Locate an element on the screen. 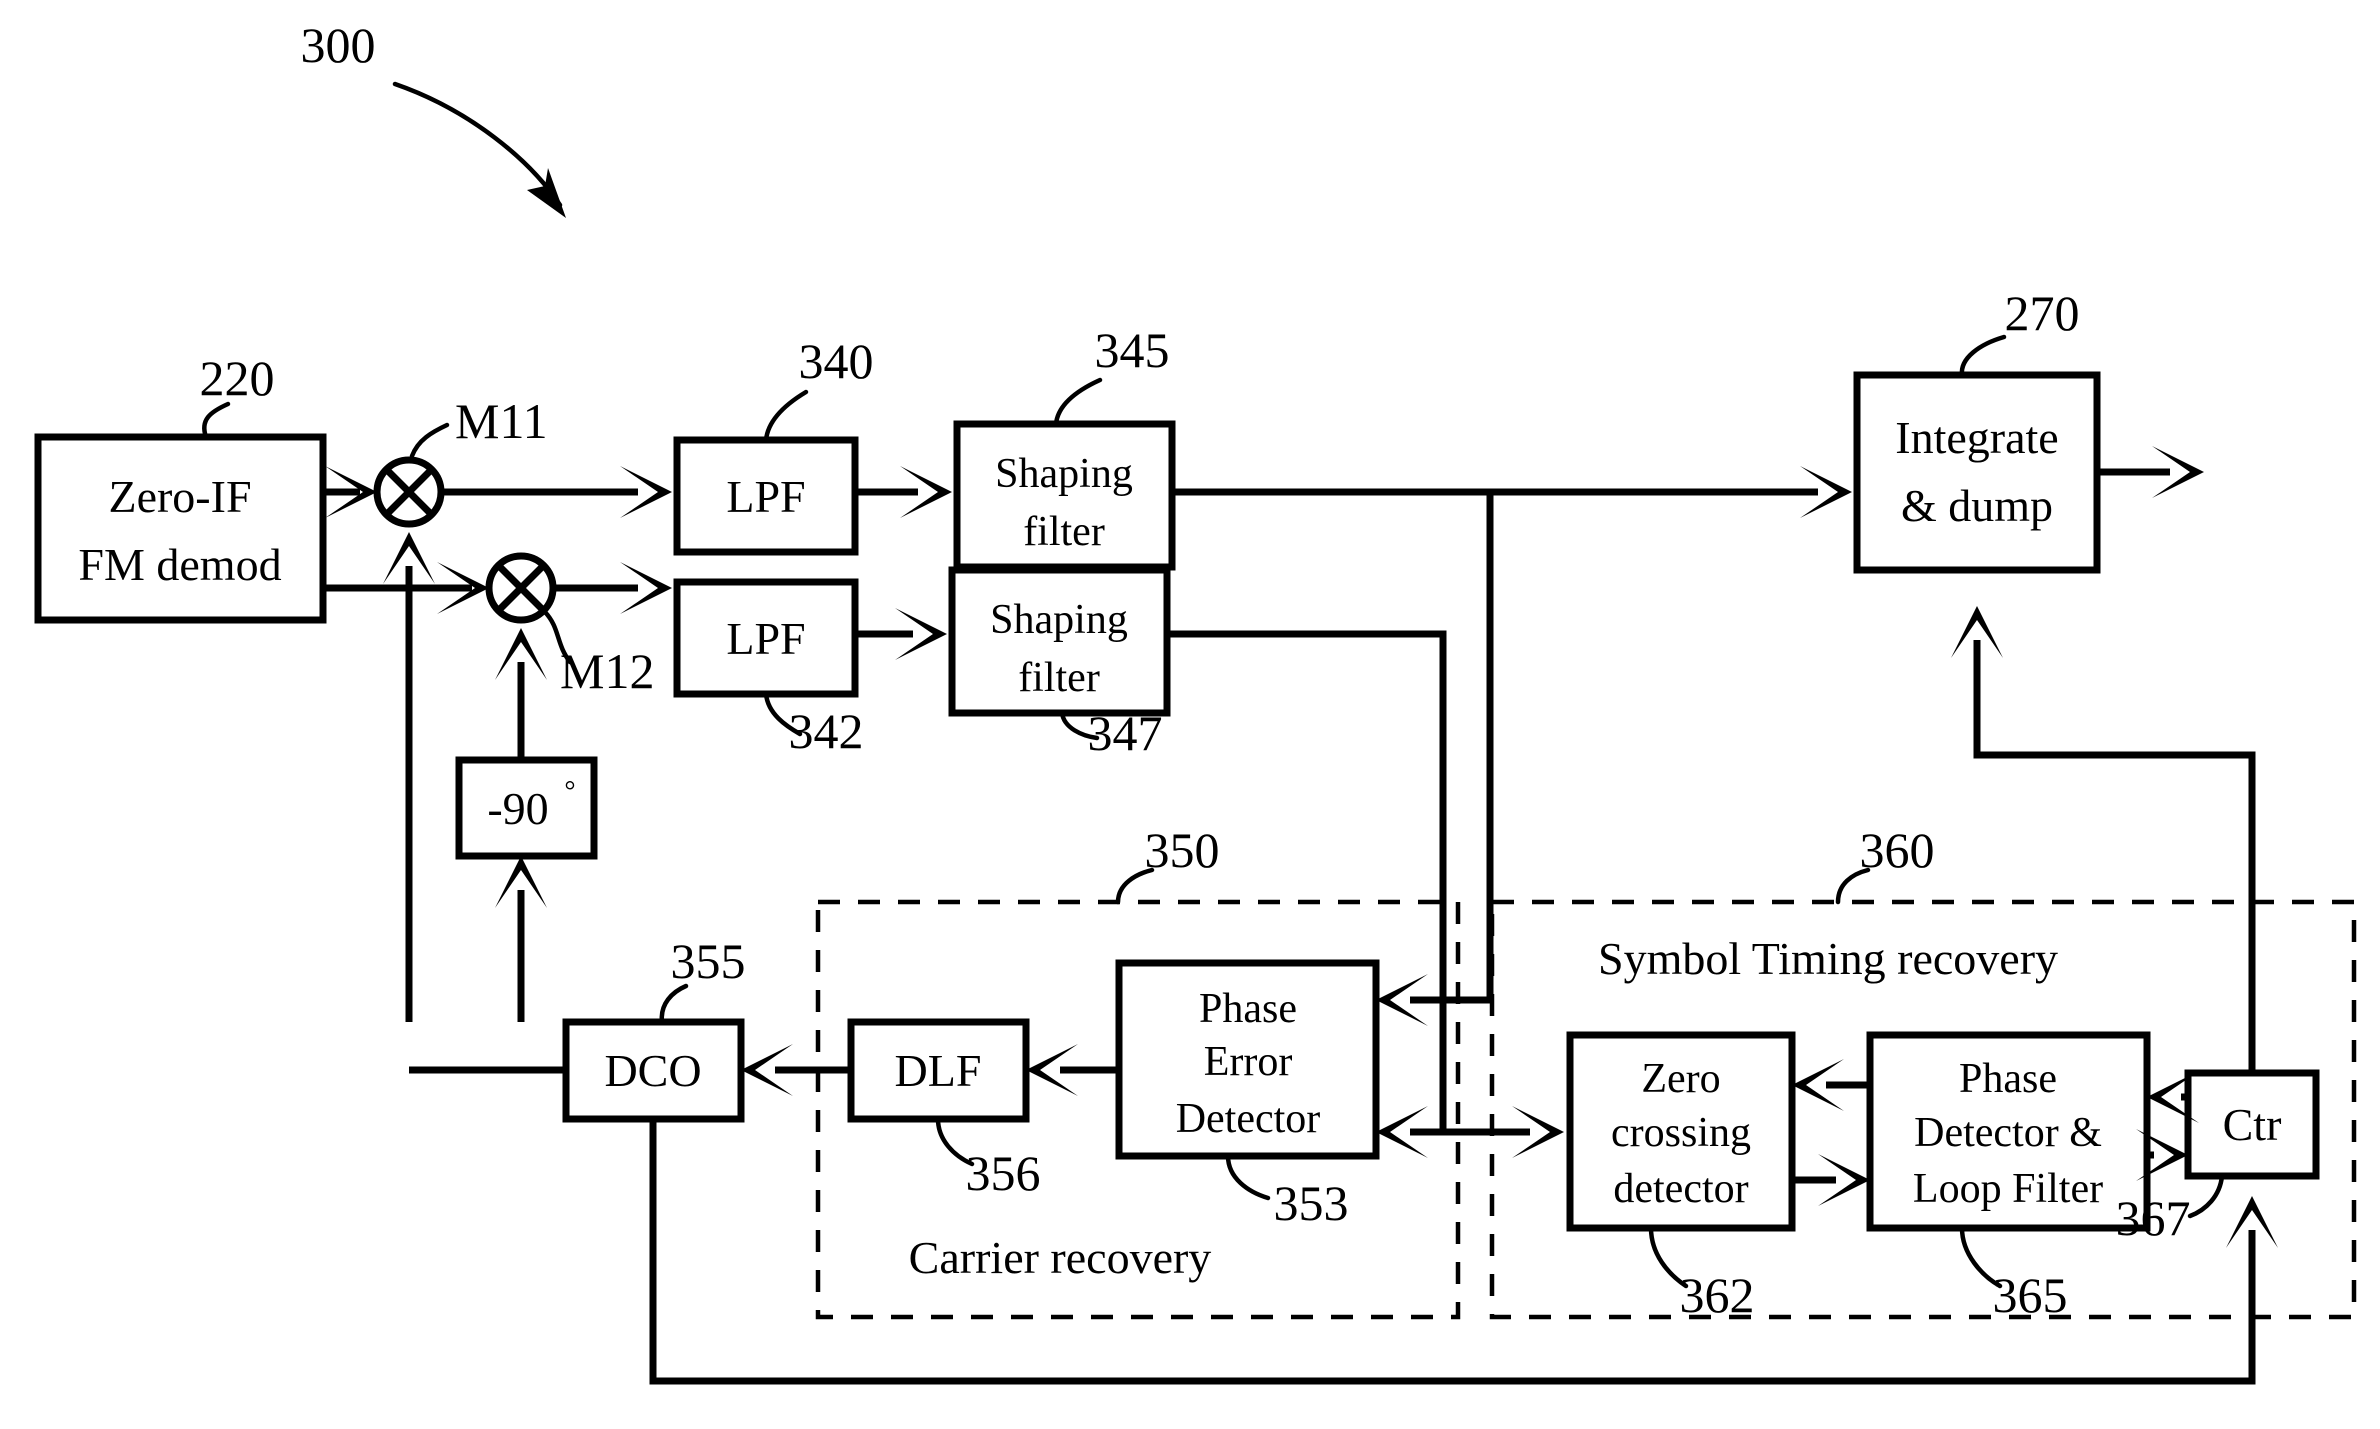 This screenshot has height=1429, width=2380. ref-353-label: 353 is located at coordinates (1311, 1203).